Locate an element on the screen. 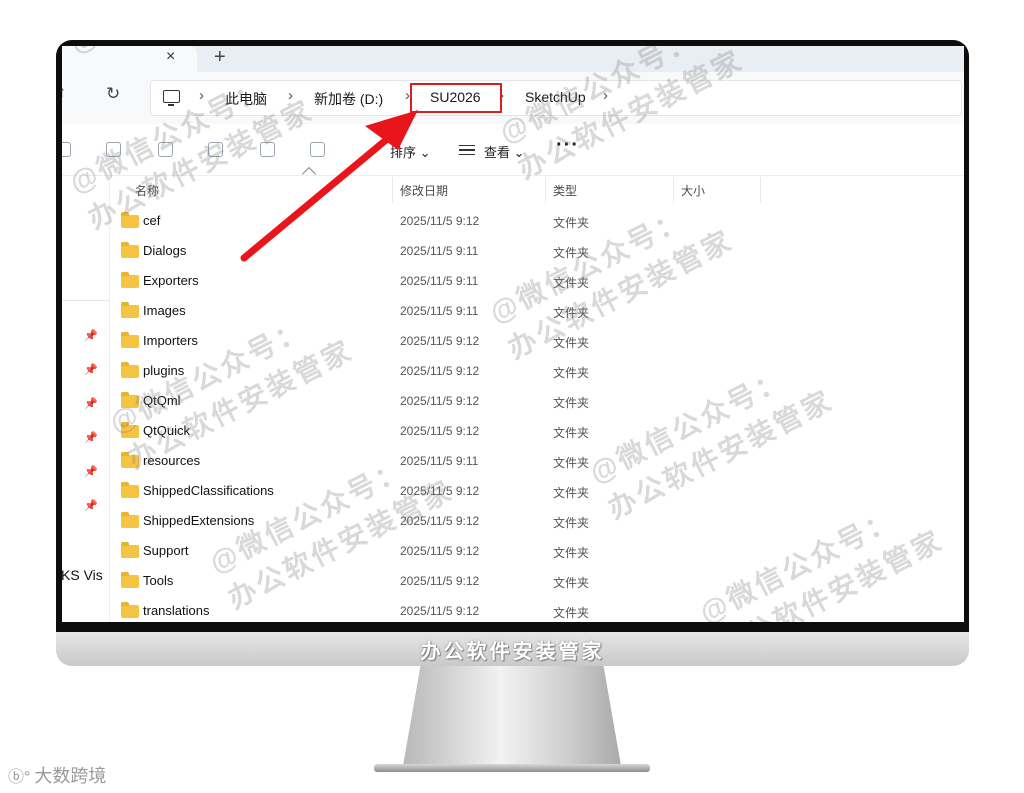  file-row: plugins 2025/11/5 9:12 文件夹 is located at coordinates (537, 372).